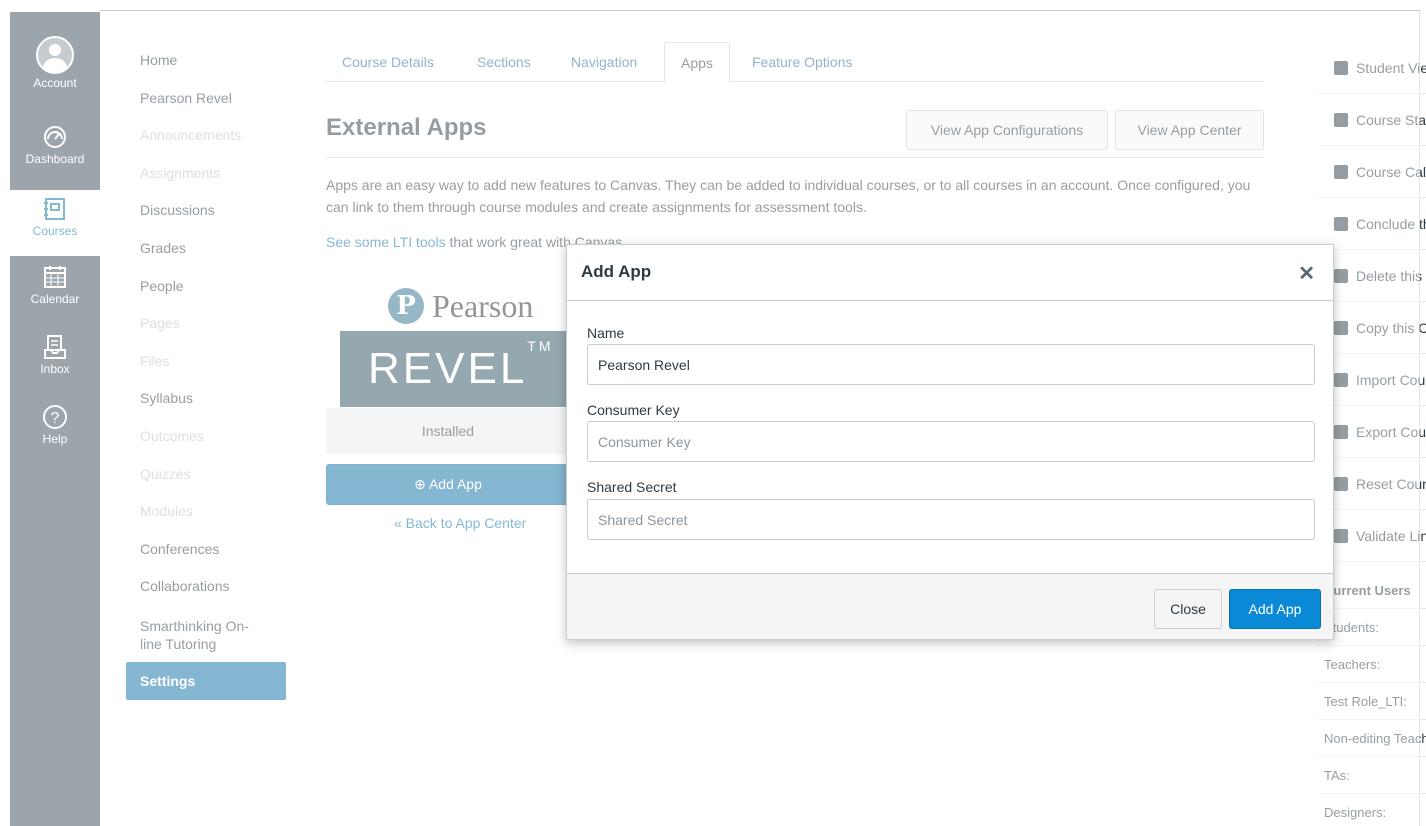 The height and width of the screenshot is (826, 1426). What do you see at coordinates (1306, 273) in the screenshot?
I see `close-icon: ✕` at bounding box center [1306, 273].